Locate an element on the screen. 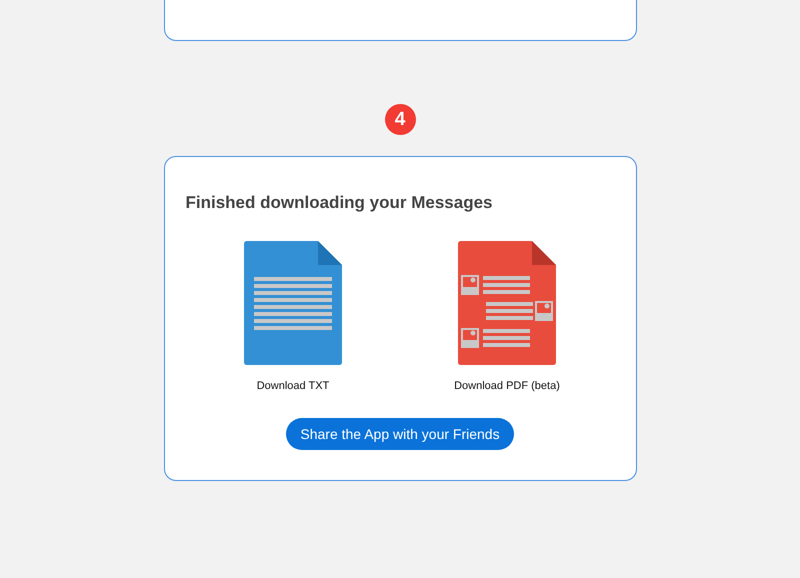  download-link: Download TXT is located at coordinates (293, 386).